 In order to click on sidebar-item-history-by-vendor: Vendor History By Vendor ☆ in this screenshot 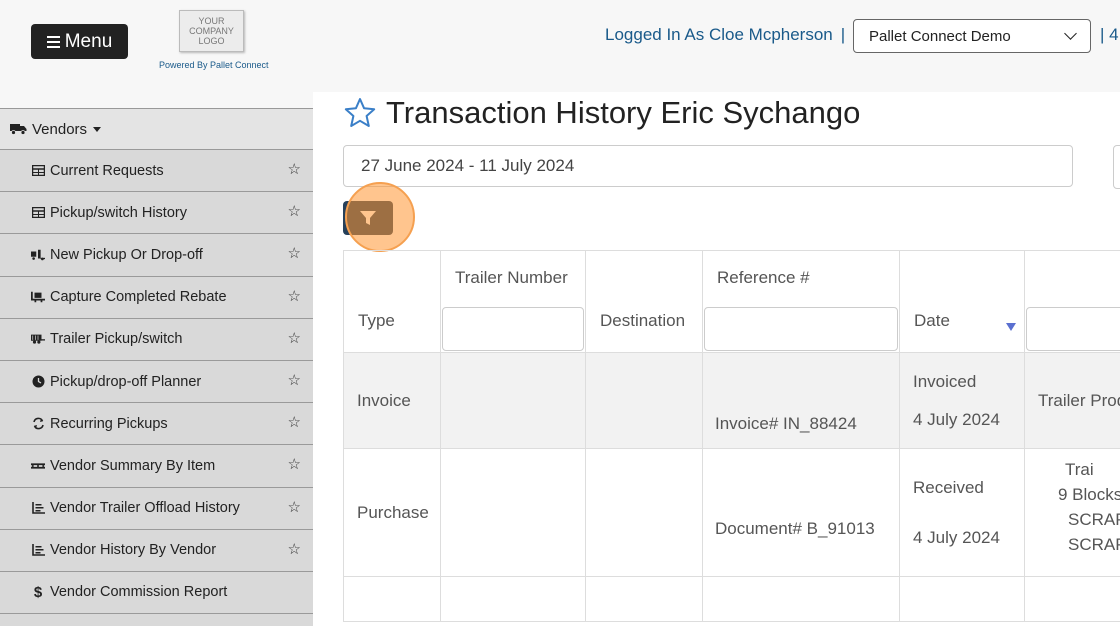, I will do `click(156, 551)`.